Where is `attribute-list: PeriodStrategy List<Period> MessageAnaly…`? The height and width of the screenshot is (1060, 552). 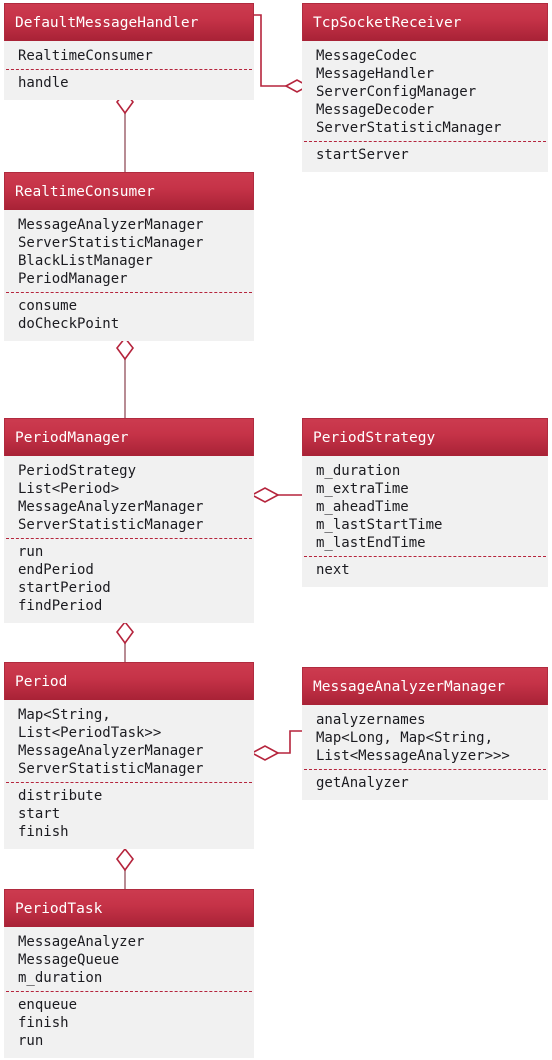 attribute-list: PeriodStrategy List<Period> MessageAnaly… is located at coordinates (129, 500).